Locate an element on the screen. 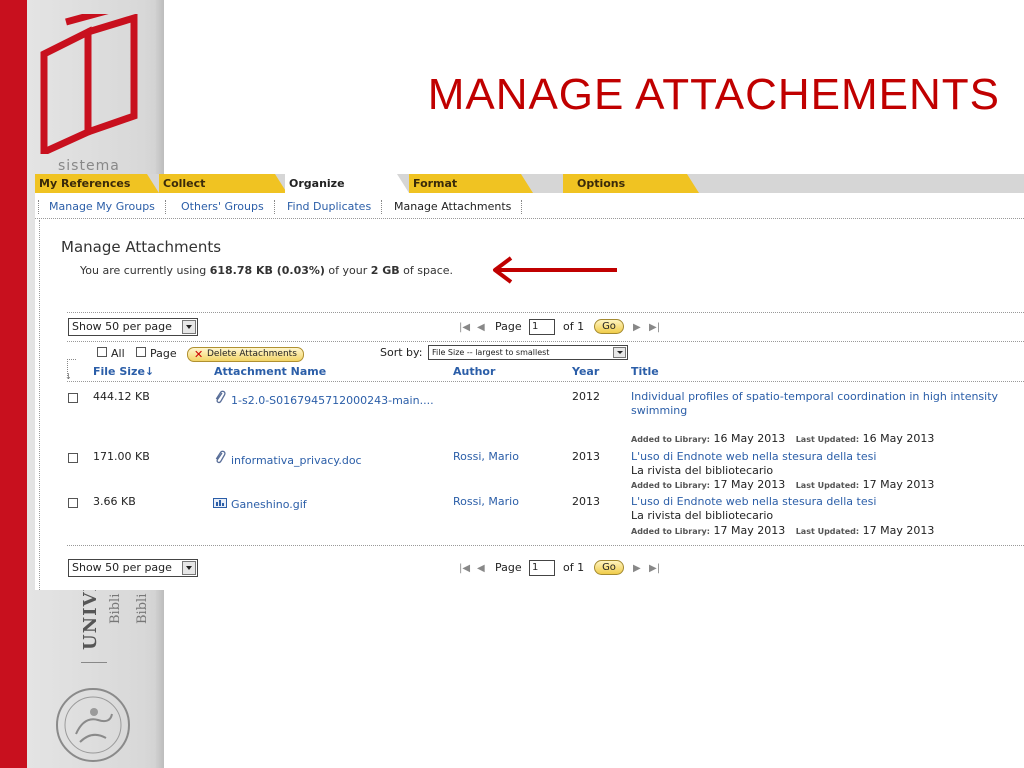 The image size is (1024, 768). tab-organize: Organize is located at coordinates (347, 183).